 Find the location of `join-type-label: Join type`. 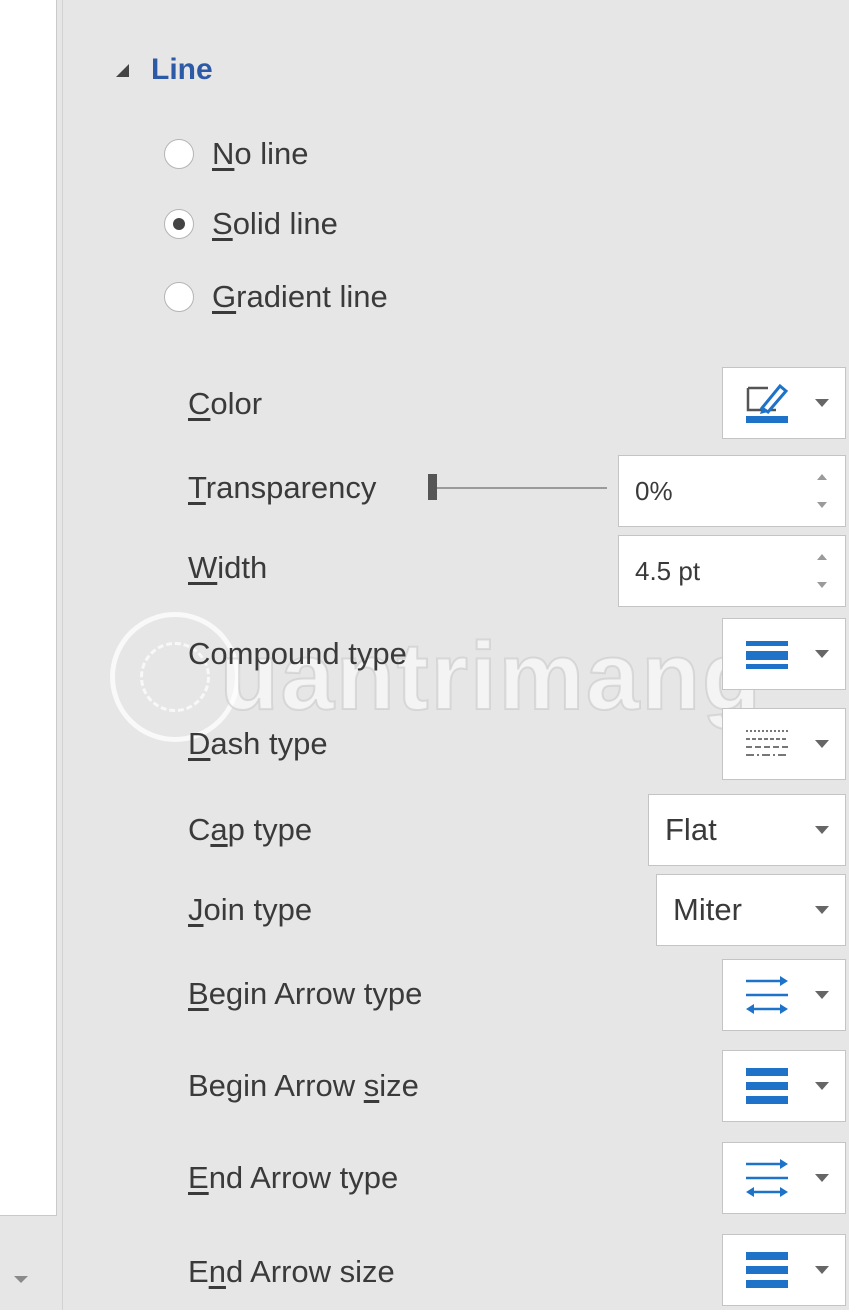

join-type-label: Join type is located at coordinates (250, 909).